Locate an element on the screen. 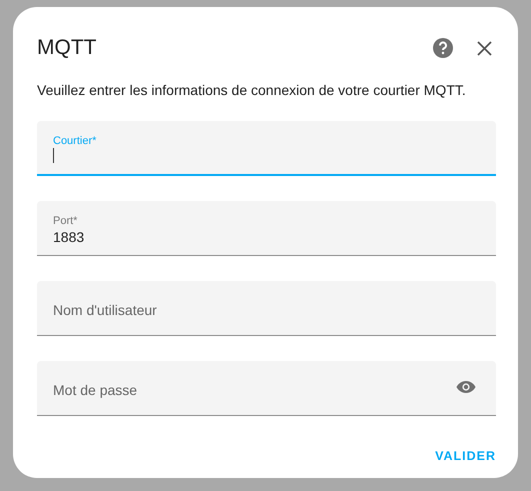  field-value: 1883 is located at coordinates (68, 237).